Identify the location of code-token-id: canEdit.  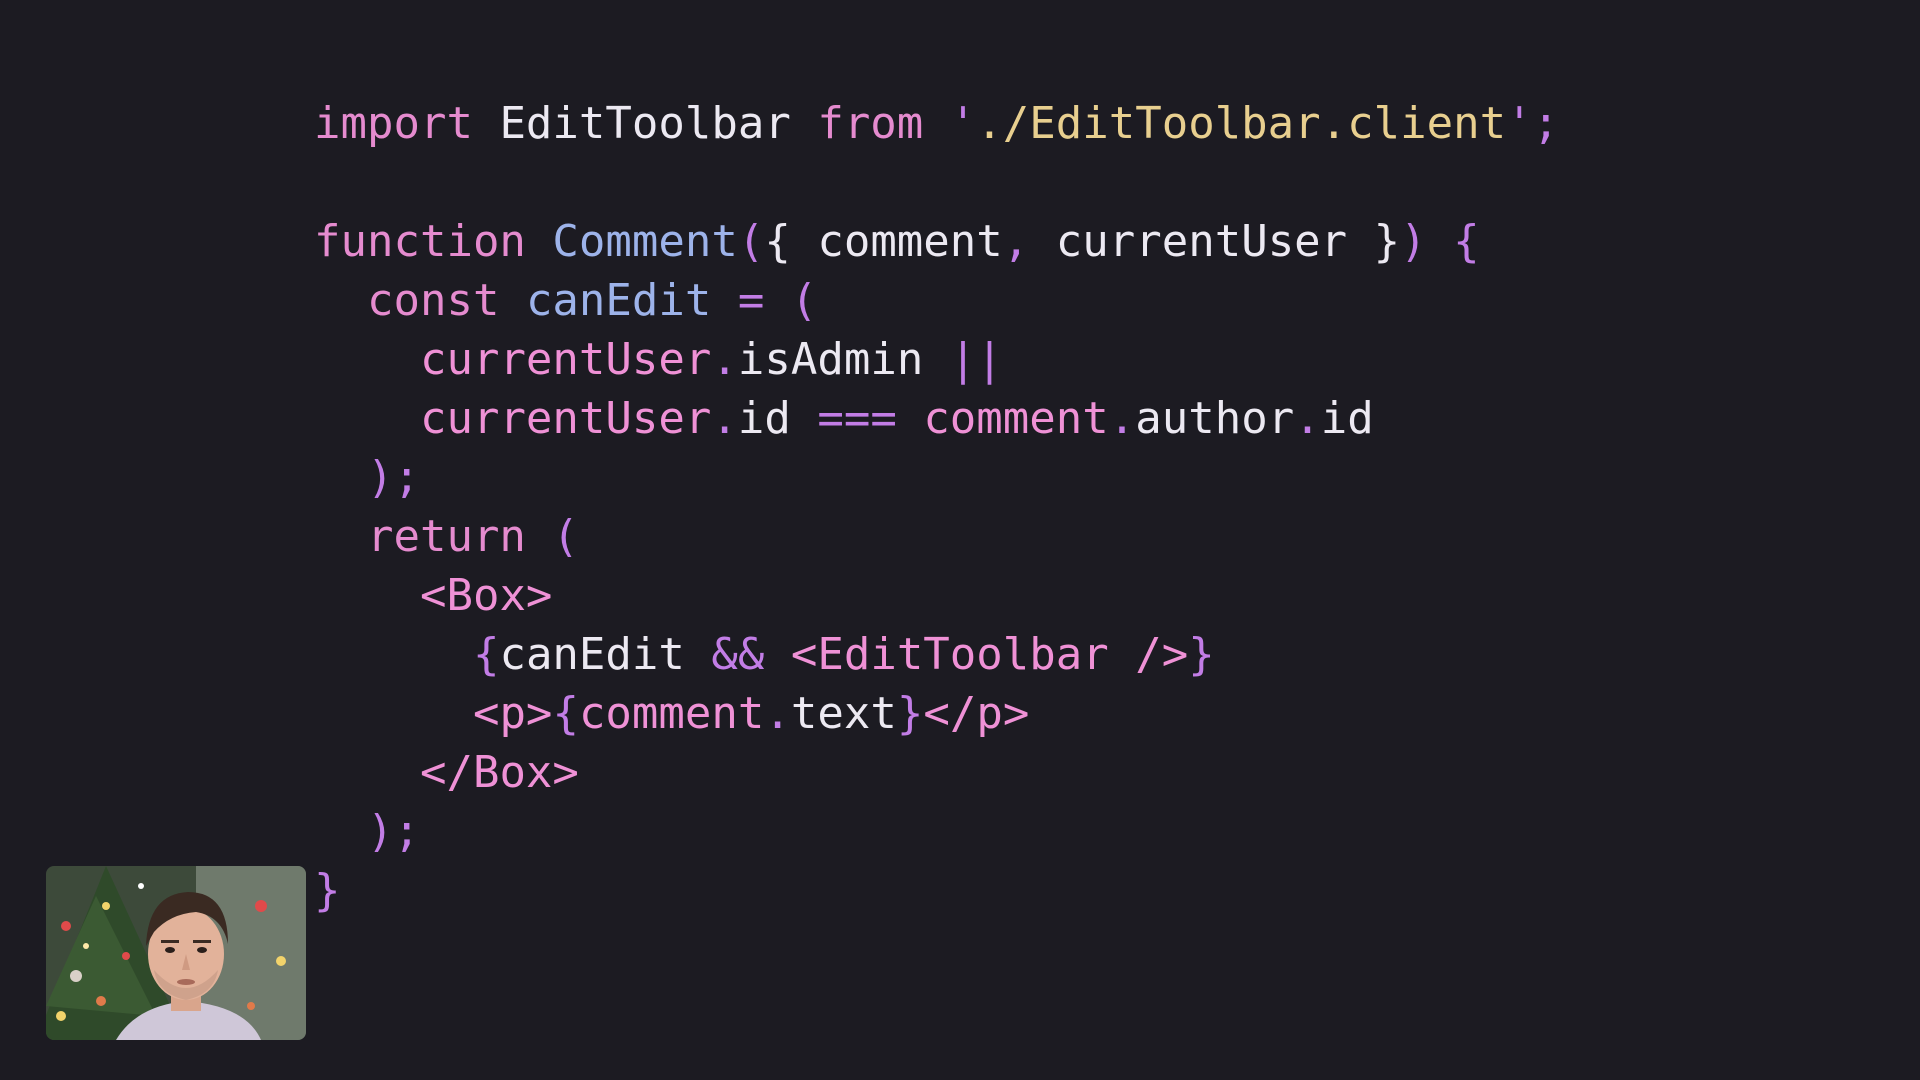
(592, 654).